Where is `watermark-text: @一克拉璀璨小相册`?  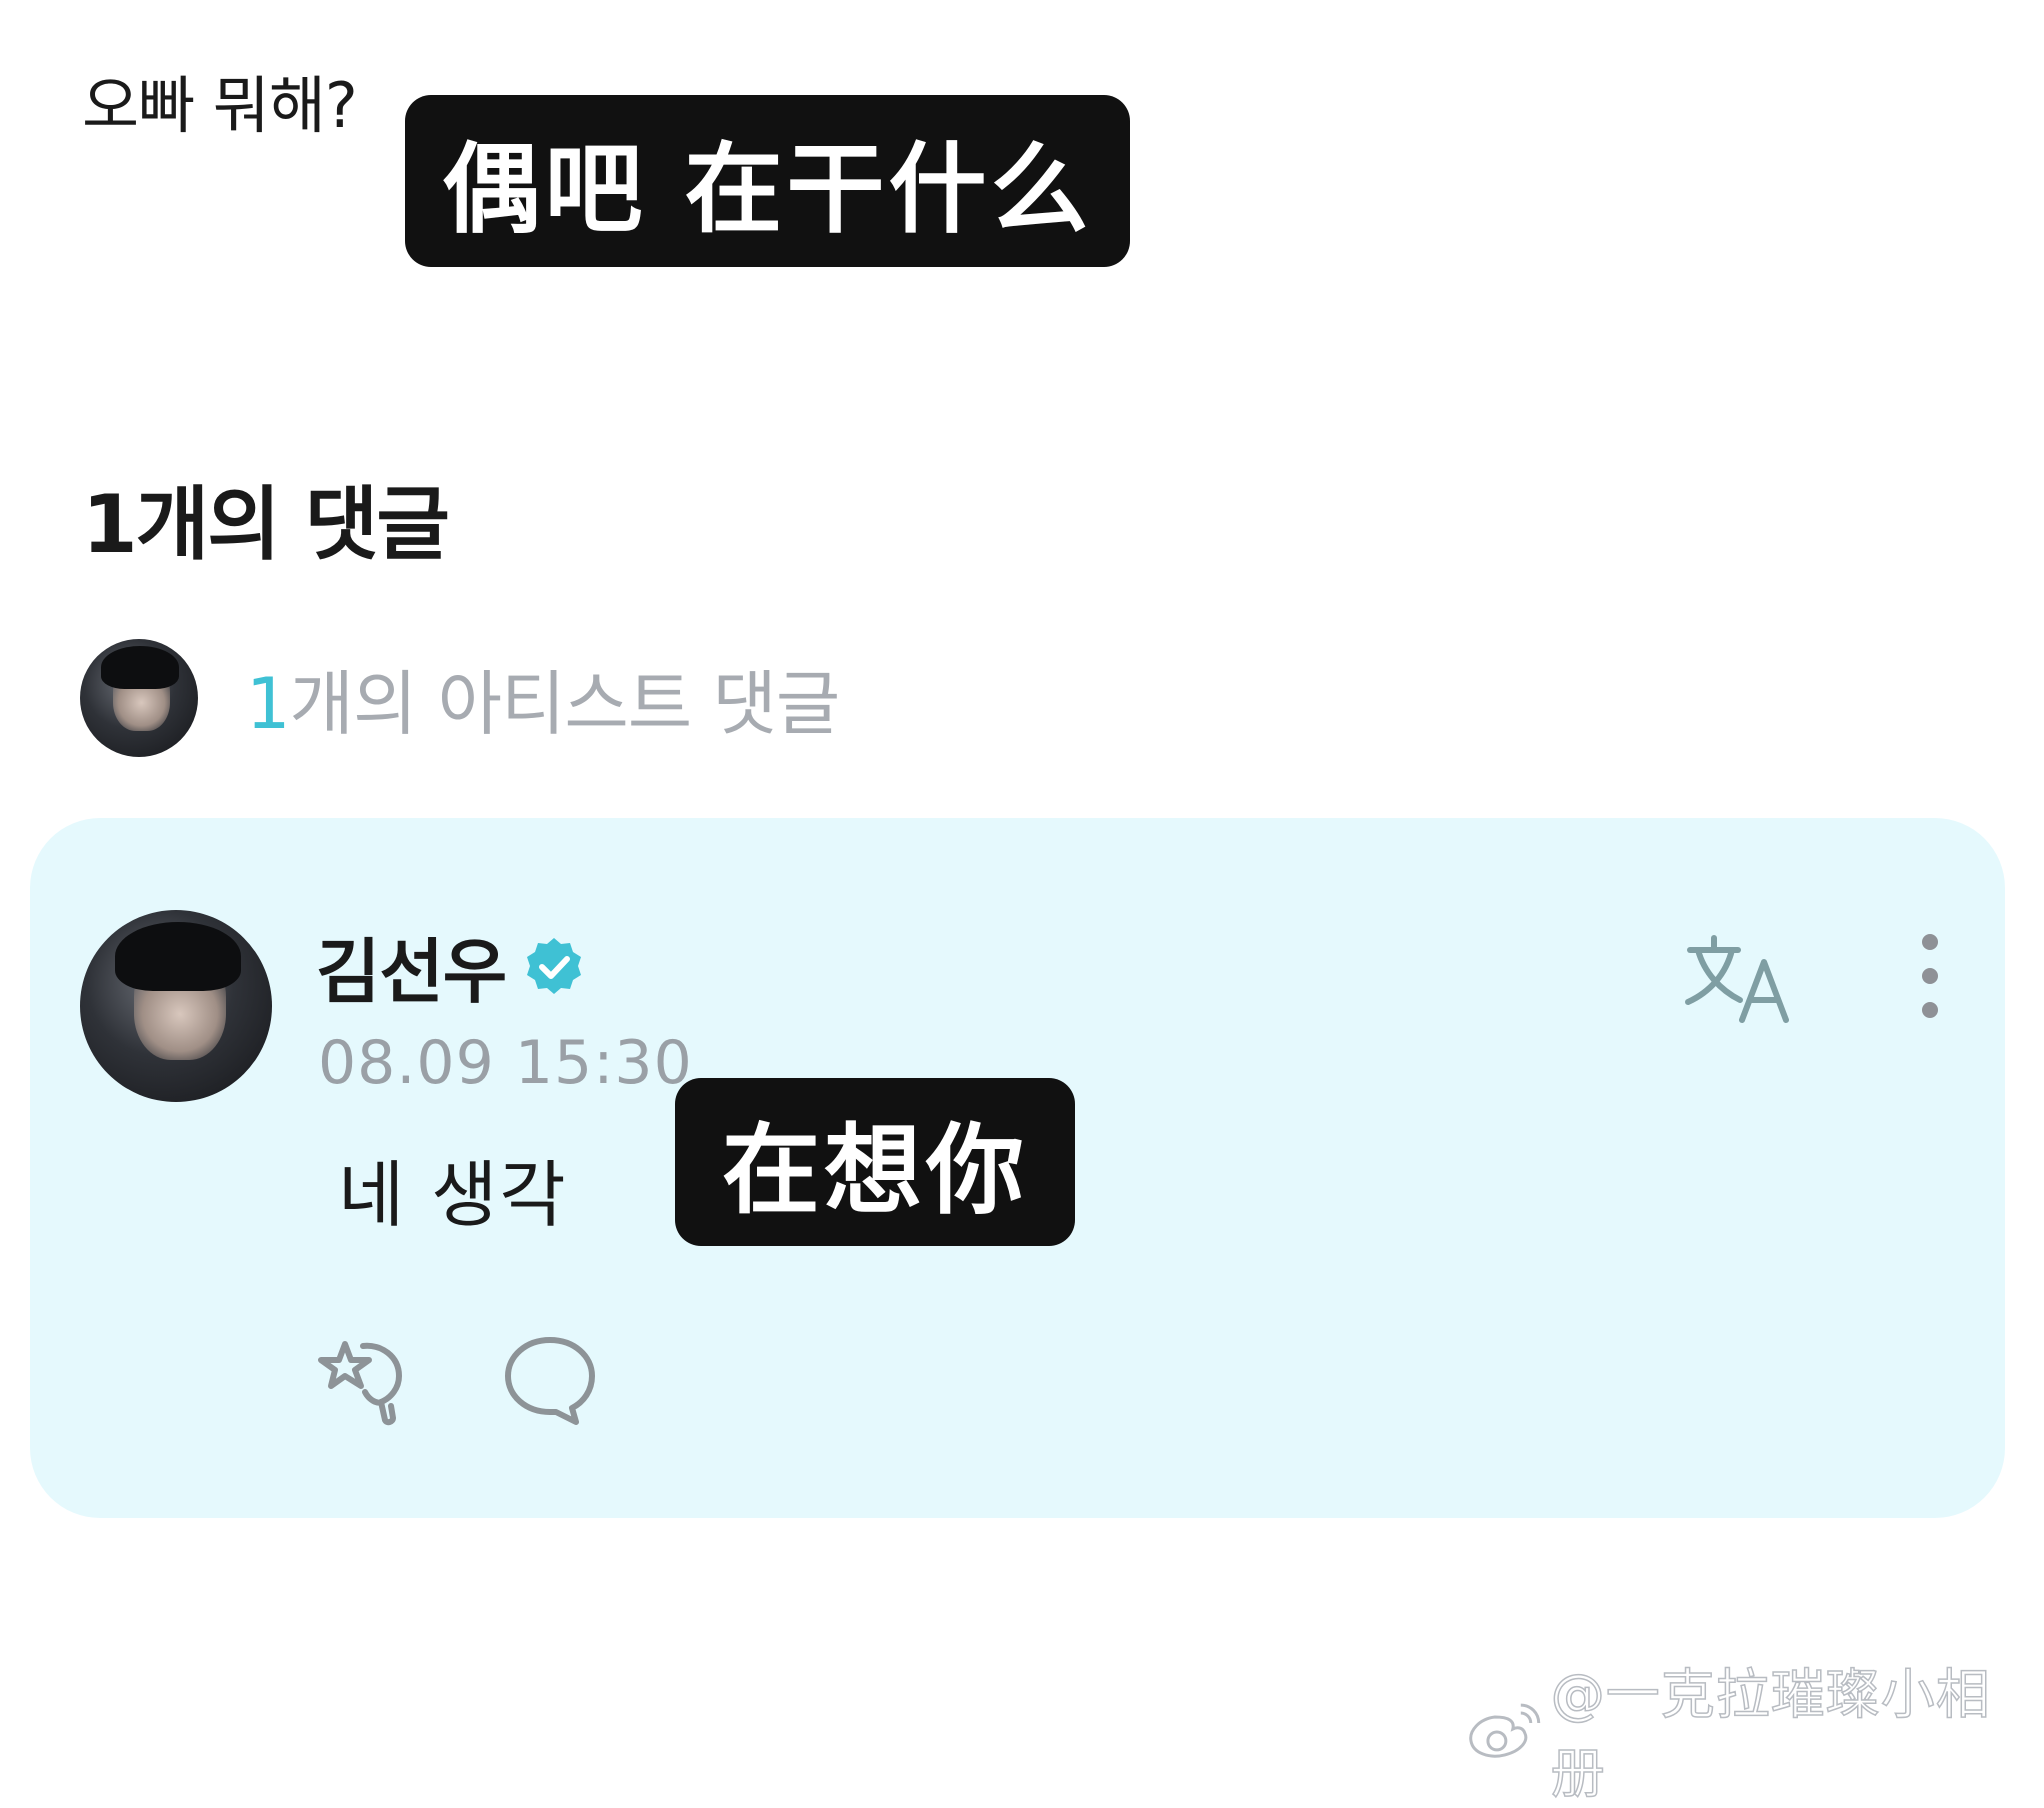
watermark-text: @一克拉璀璨小相册 is located at coordinates (1770, 1734).